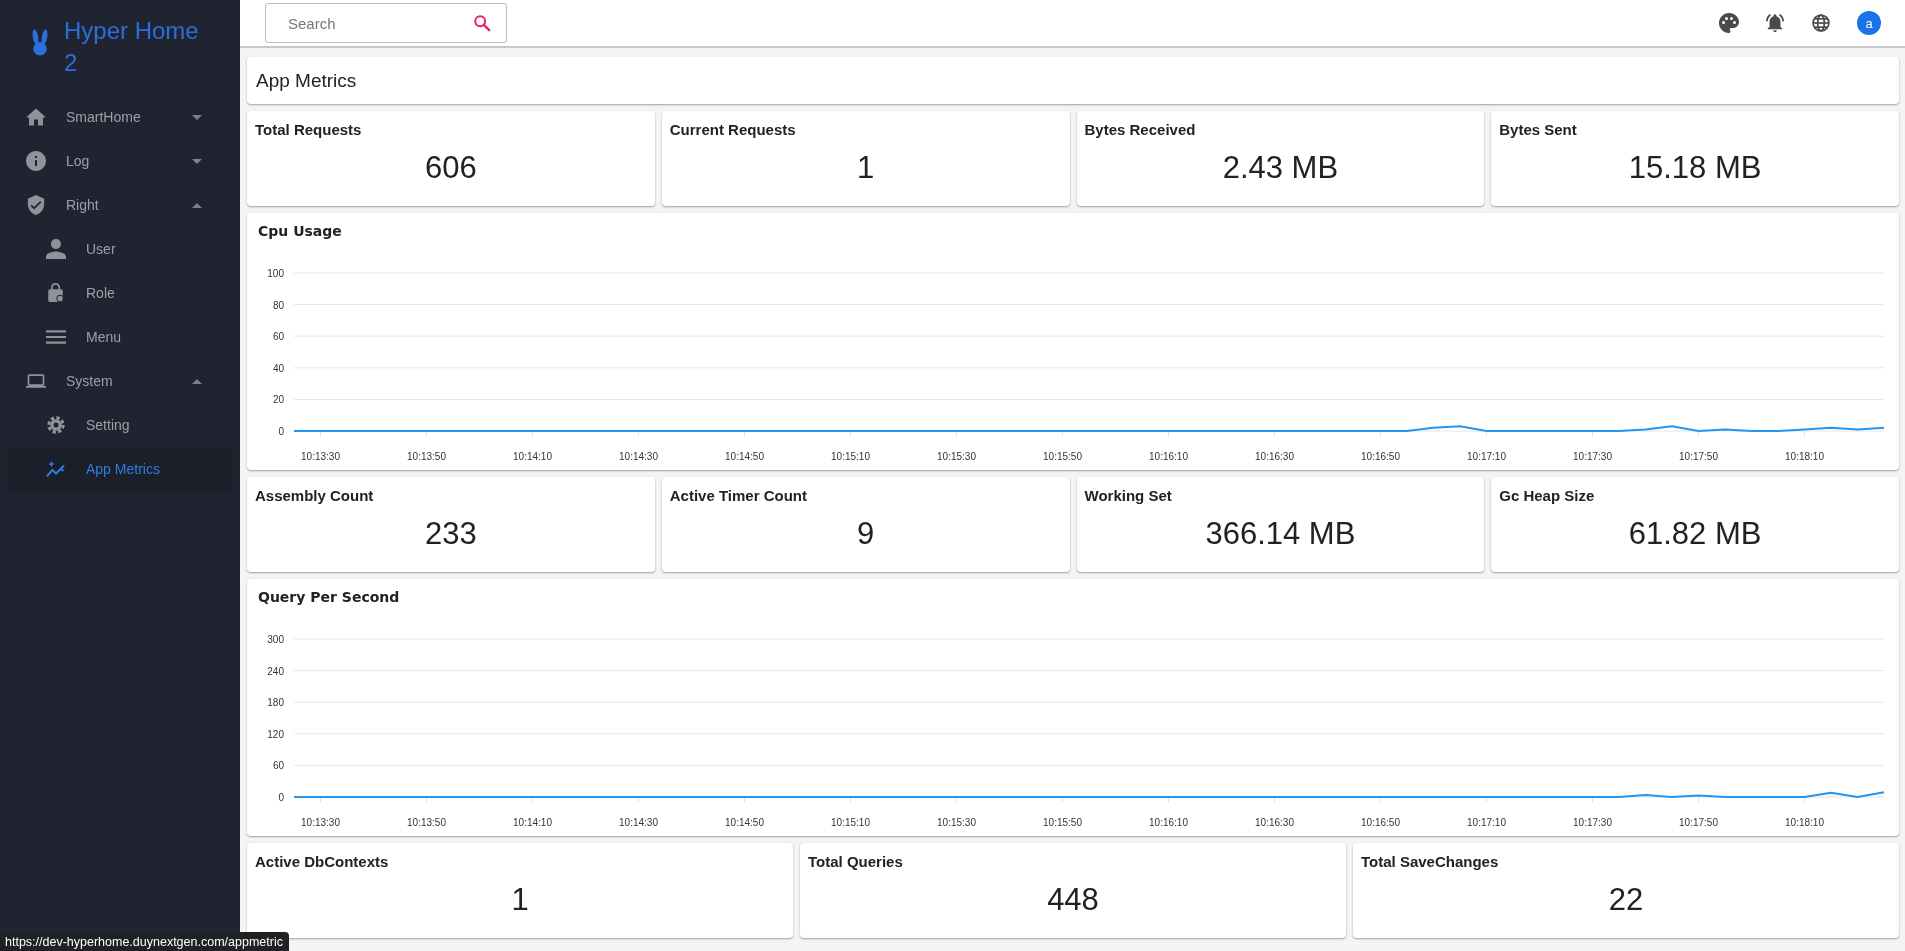  I want to click on axis-label: 20, so click(278, 400).